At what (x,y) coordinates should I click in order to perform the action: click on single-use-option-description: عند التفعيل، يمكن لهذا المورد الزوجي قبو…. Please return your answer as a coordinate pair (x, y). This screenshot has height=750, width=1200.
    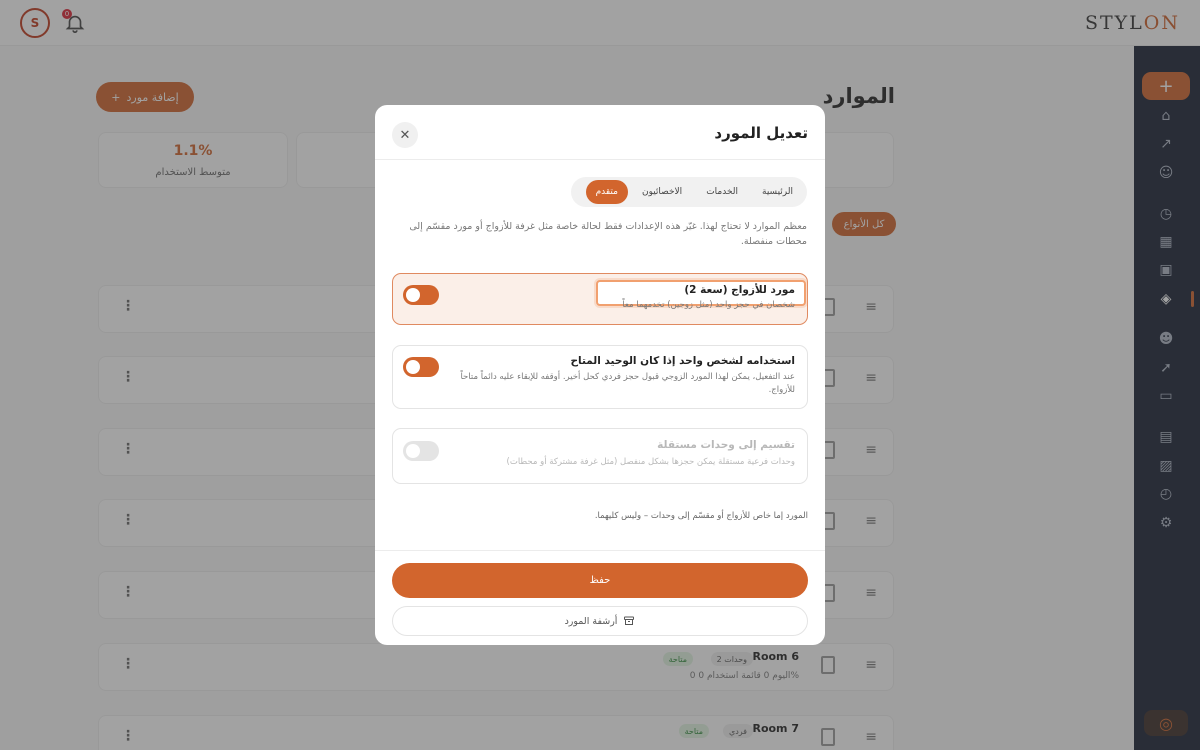
    Looking at the image, I should click on (627, 383).